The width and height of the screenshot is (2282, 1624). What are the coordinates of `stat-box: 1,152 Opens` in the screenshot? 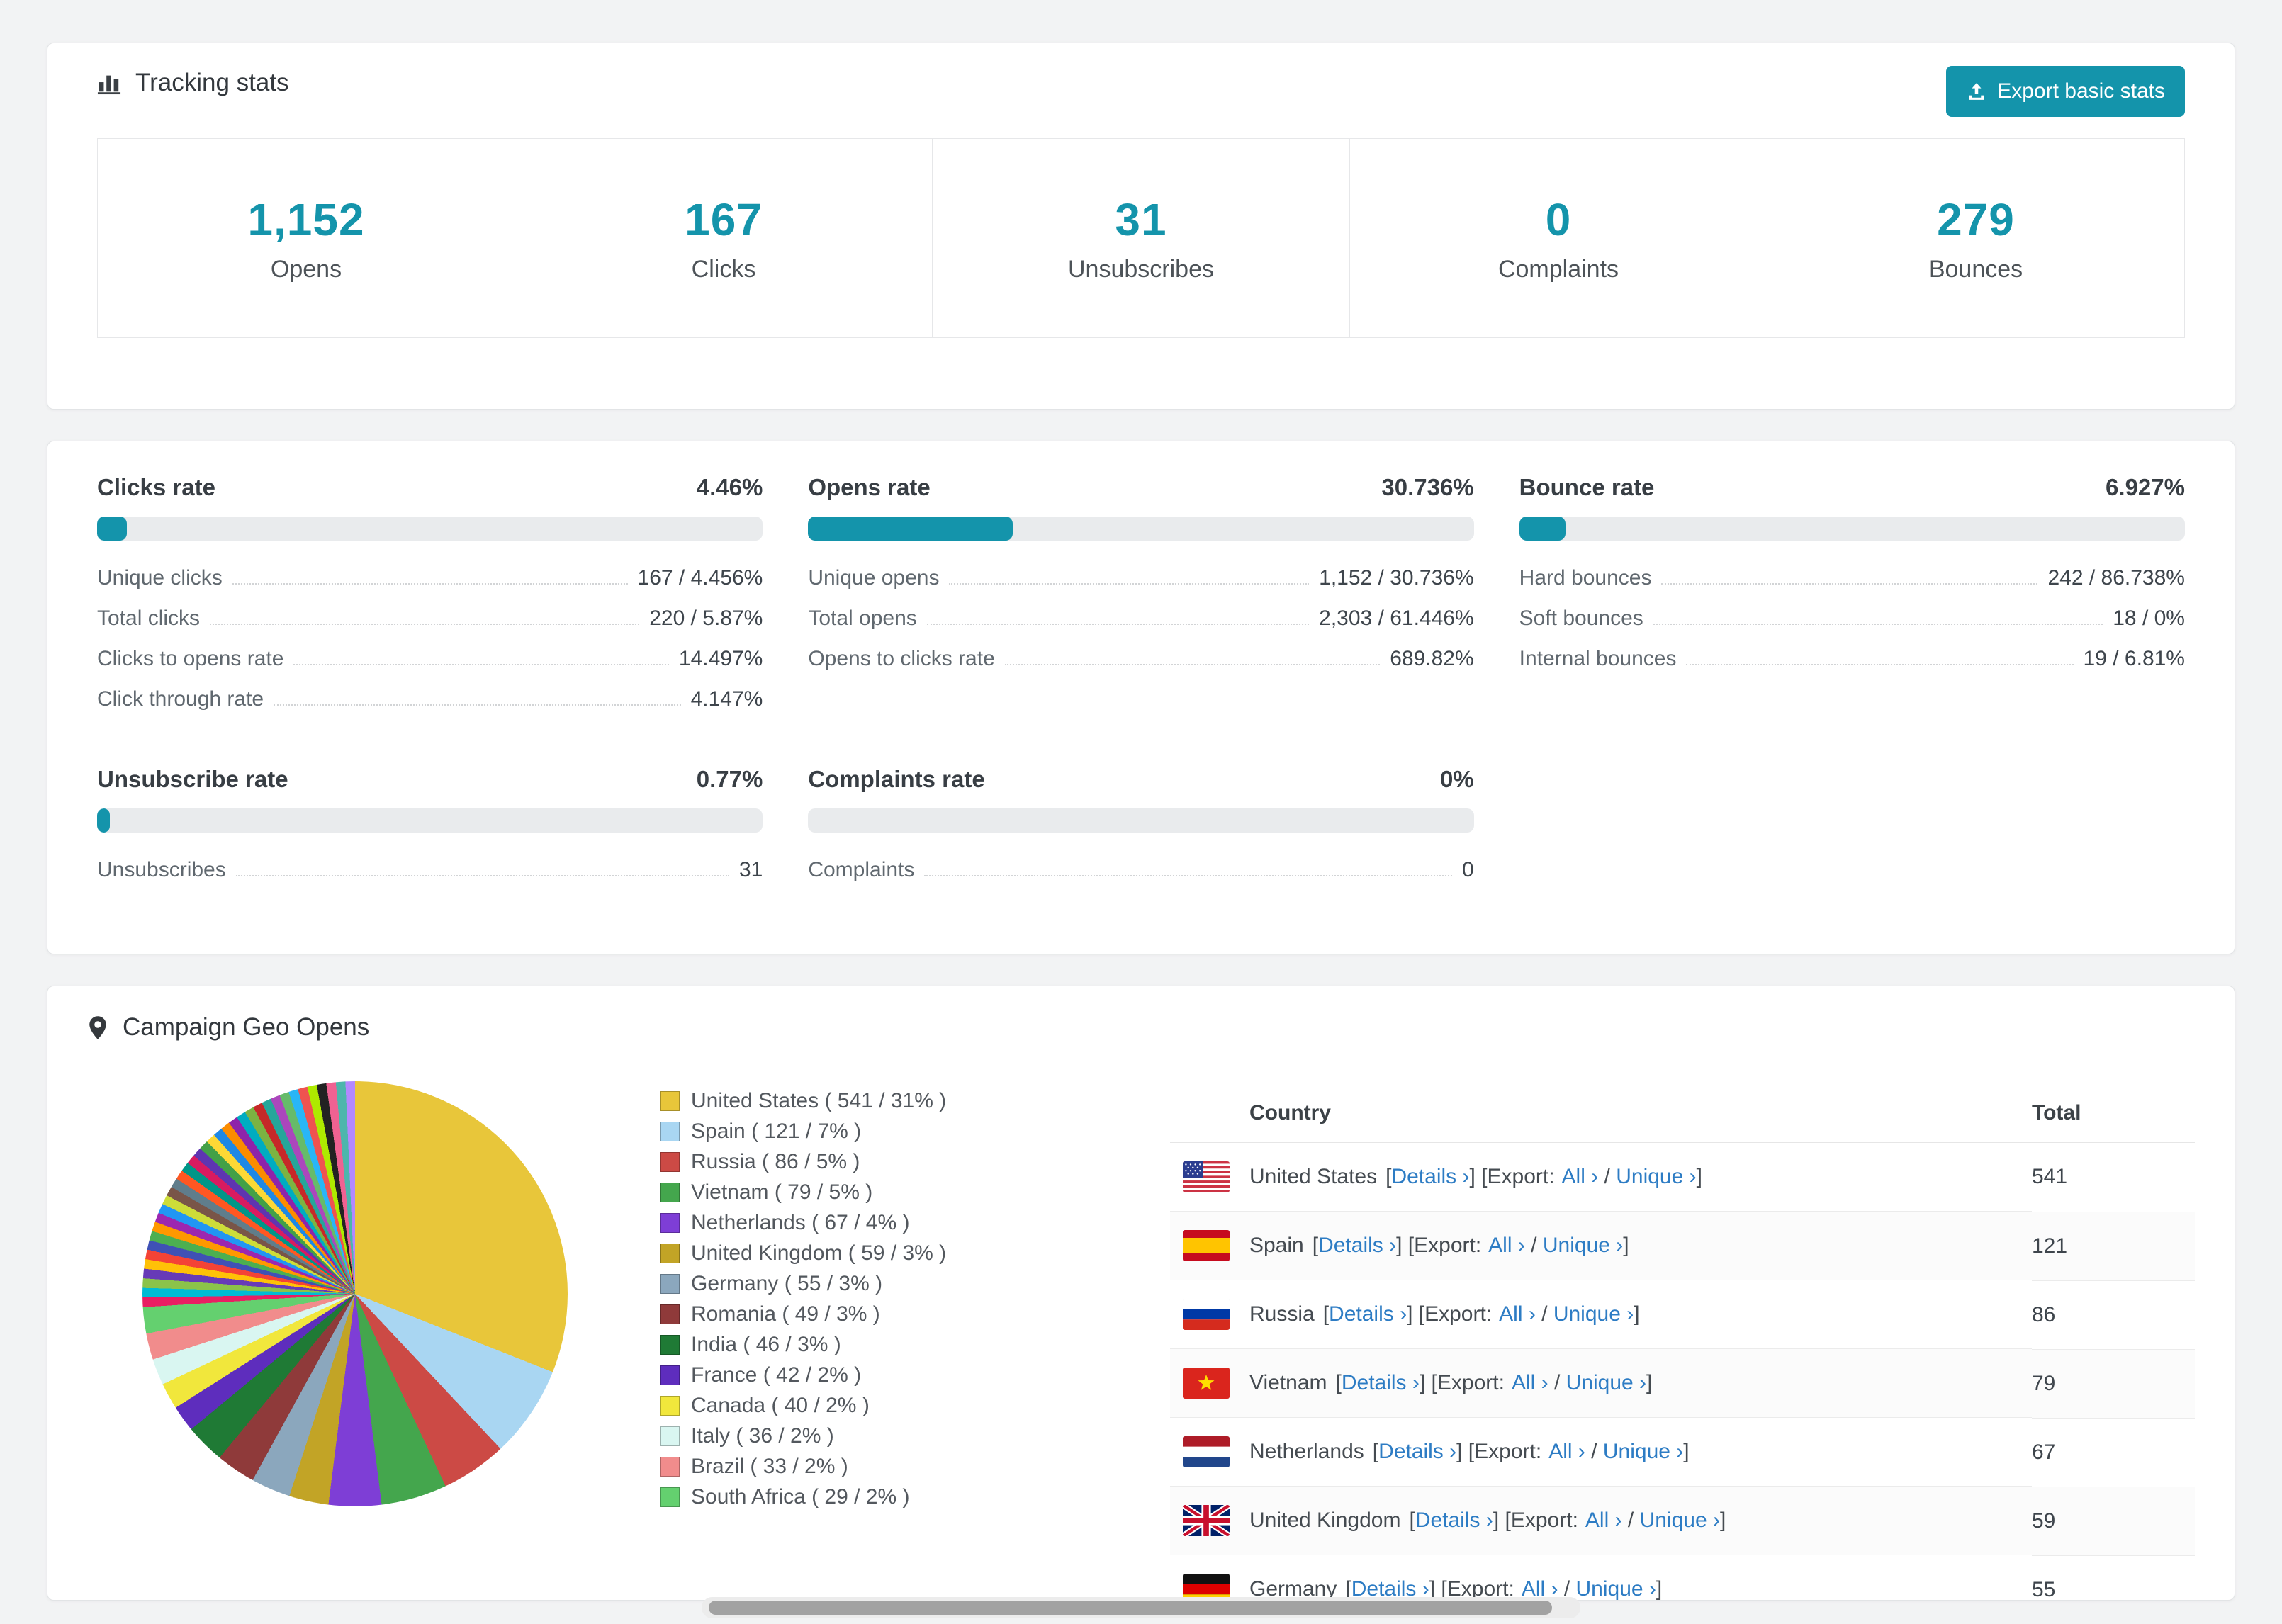 It's located at (306, 238).